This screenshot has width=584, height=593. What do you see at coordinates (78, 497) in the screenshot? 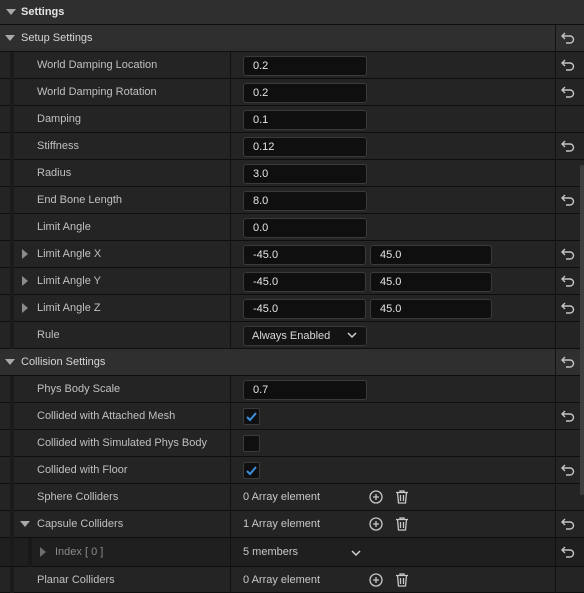
I see `property-label: Sphere Colliders` at bounding box center [78, 497].